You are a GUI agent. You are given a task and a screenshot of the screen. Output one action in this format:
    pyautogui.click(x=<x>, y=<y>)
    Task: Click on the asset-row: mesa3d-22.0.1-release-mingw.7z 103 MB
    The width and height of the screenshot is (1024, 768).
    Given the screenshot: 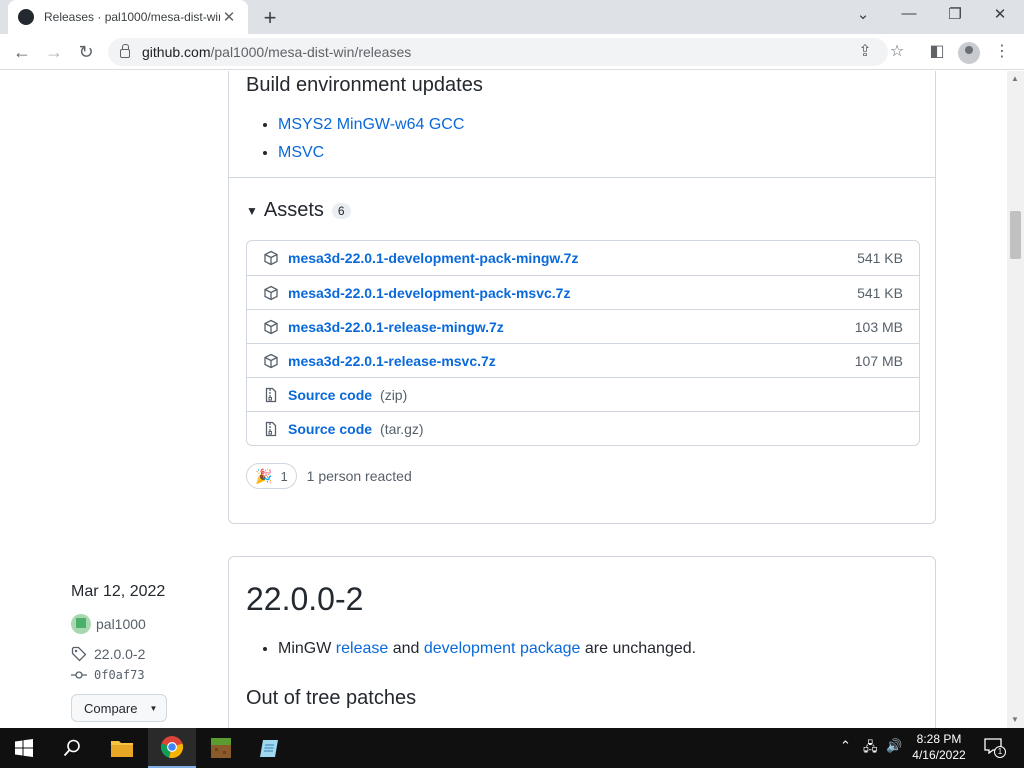 What is the action you would take?
    pyautogui.click(x=583, y=326)
    